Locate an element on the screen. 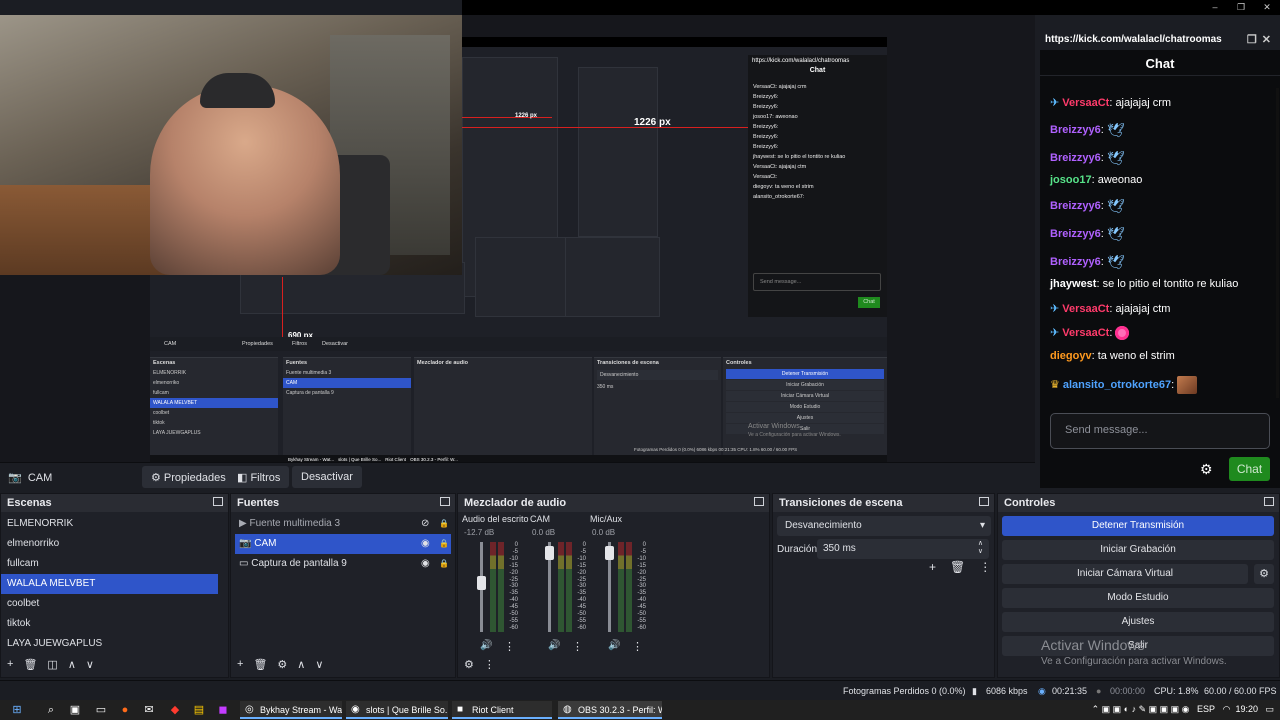 The width and height of the screenshot is (1280, 720). taskview-icon: ▣ is located at coordinates (75, 710).